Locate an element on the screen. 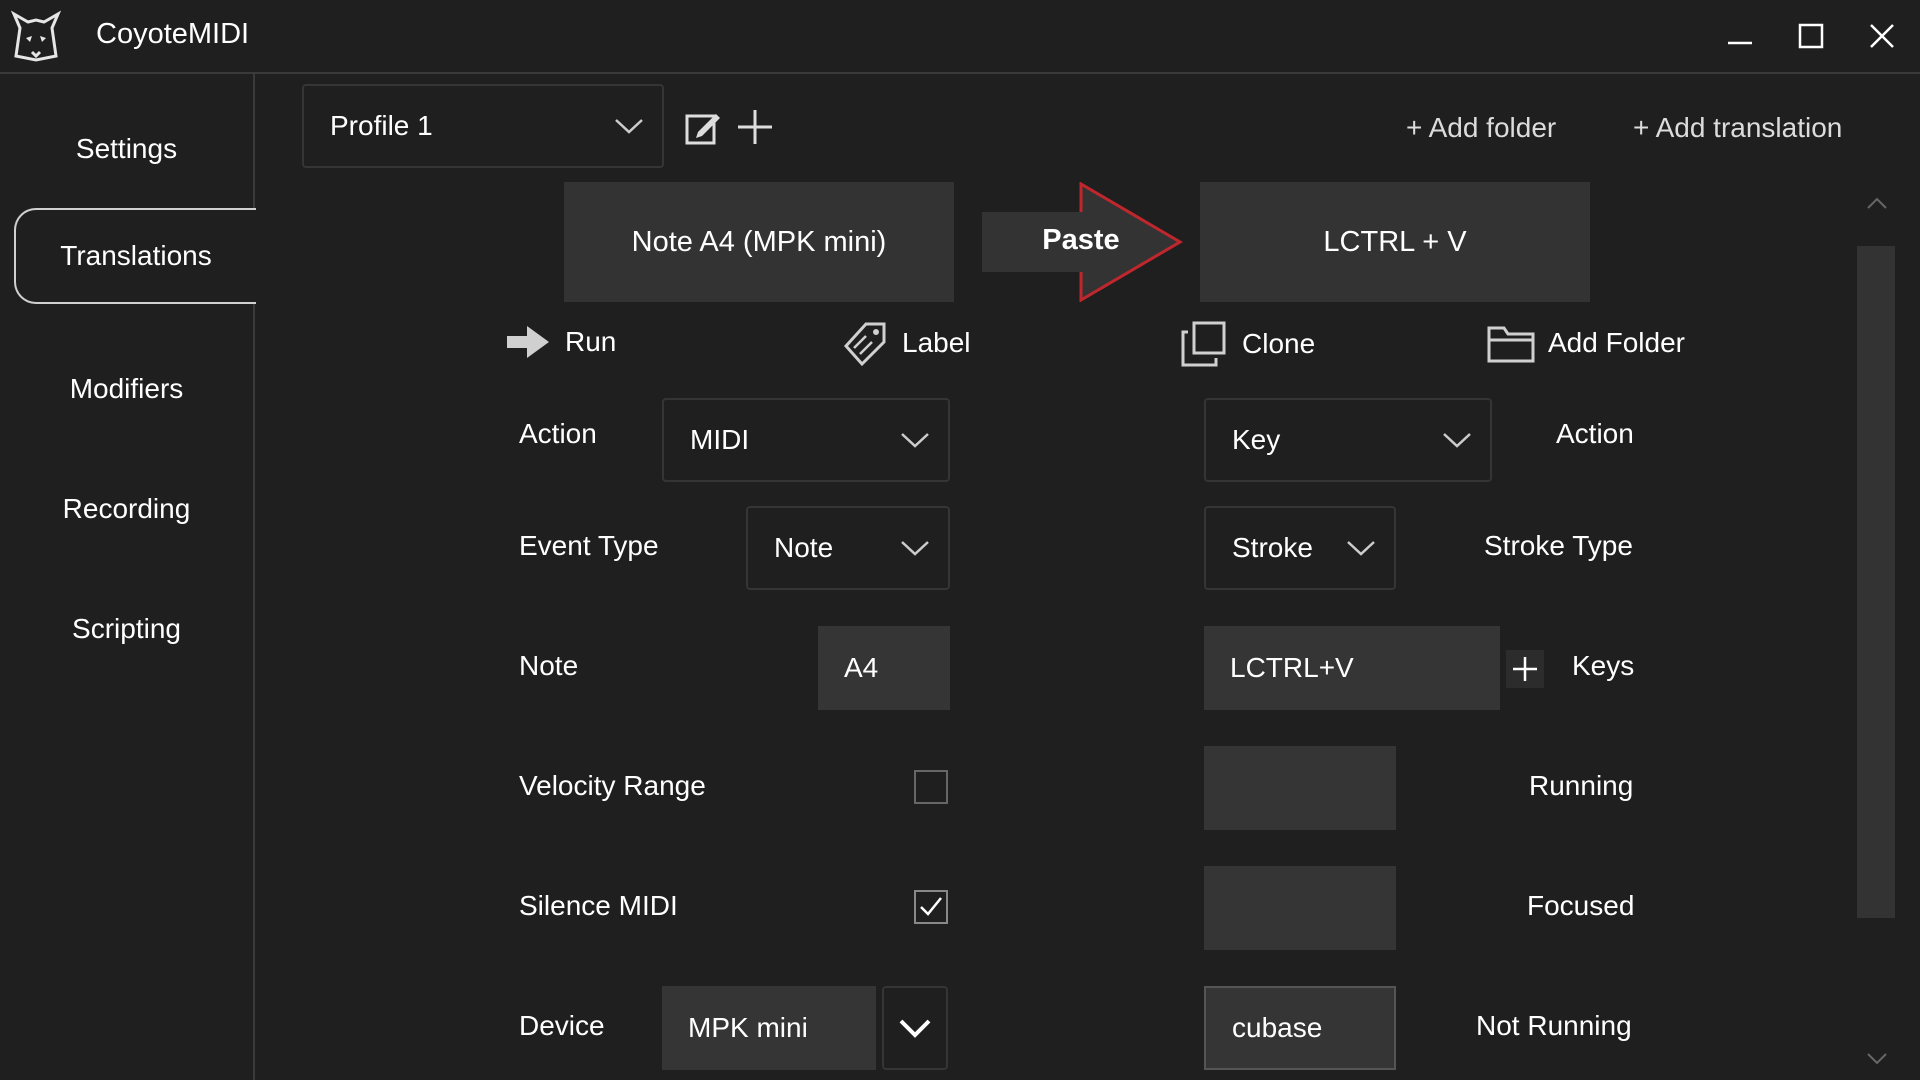  translation-output: LCTRL + V is located at coordinates (1395, 242).